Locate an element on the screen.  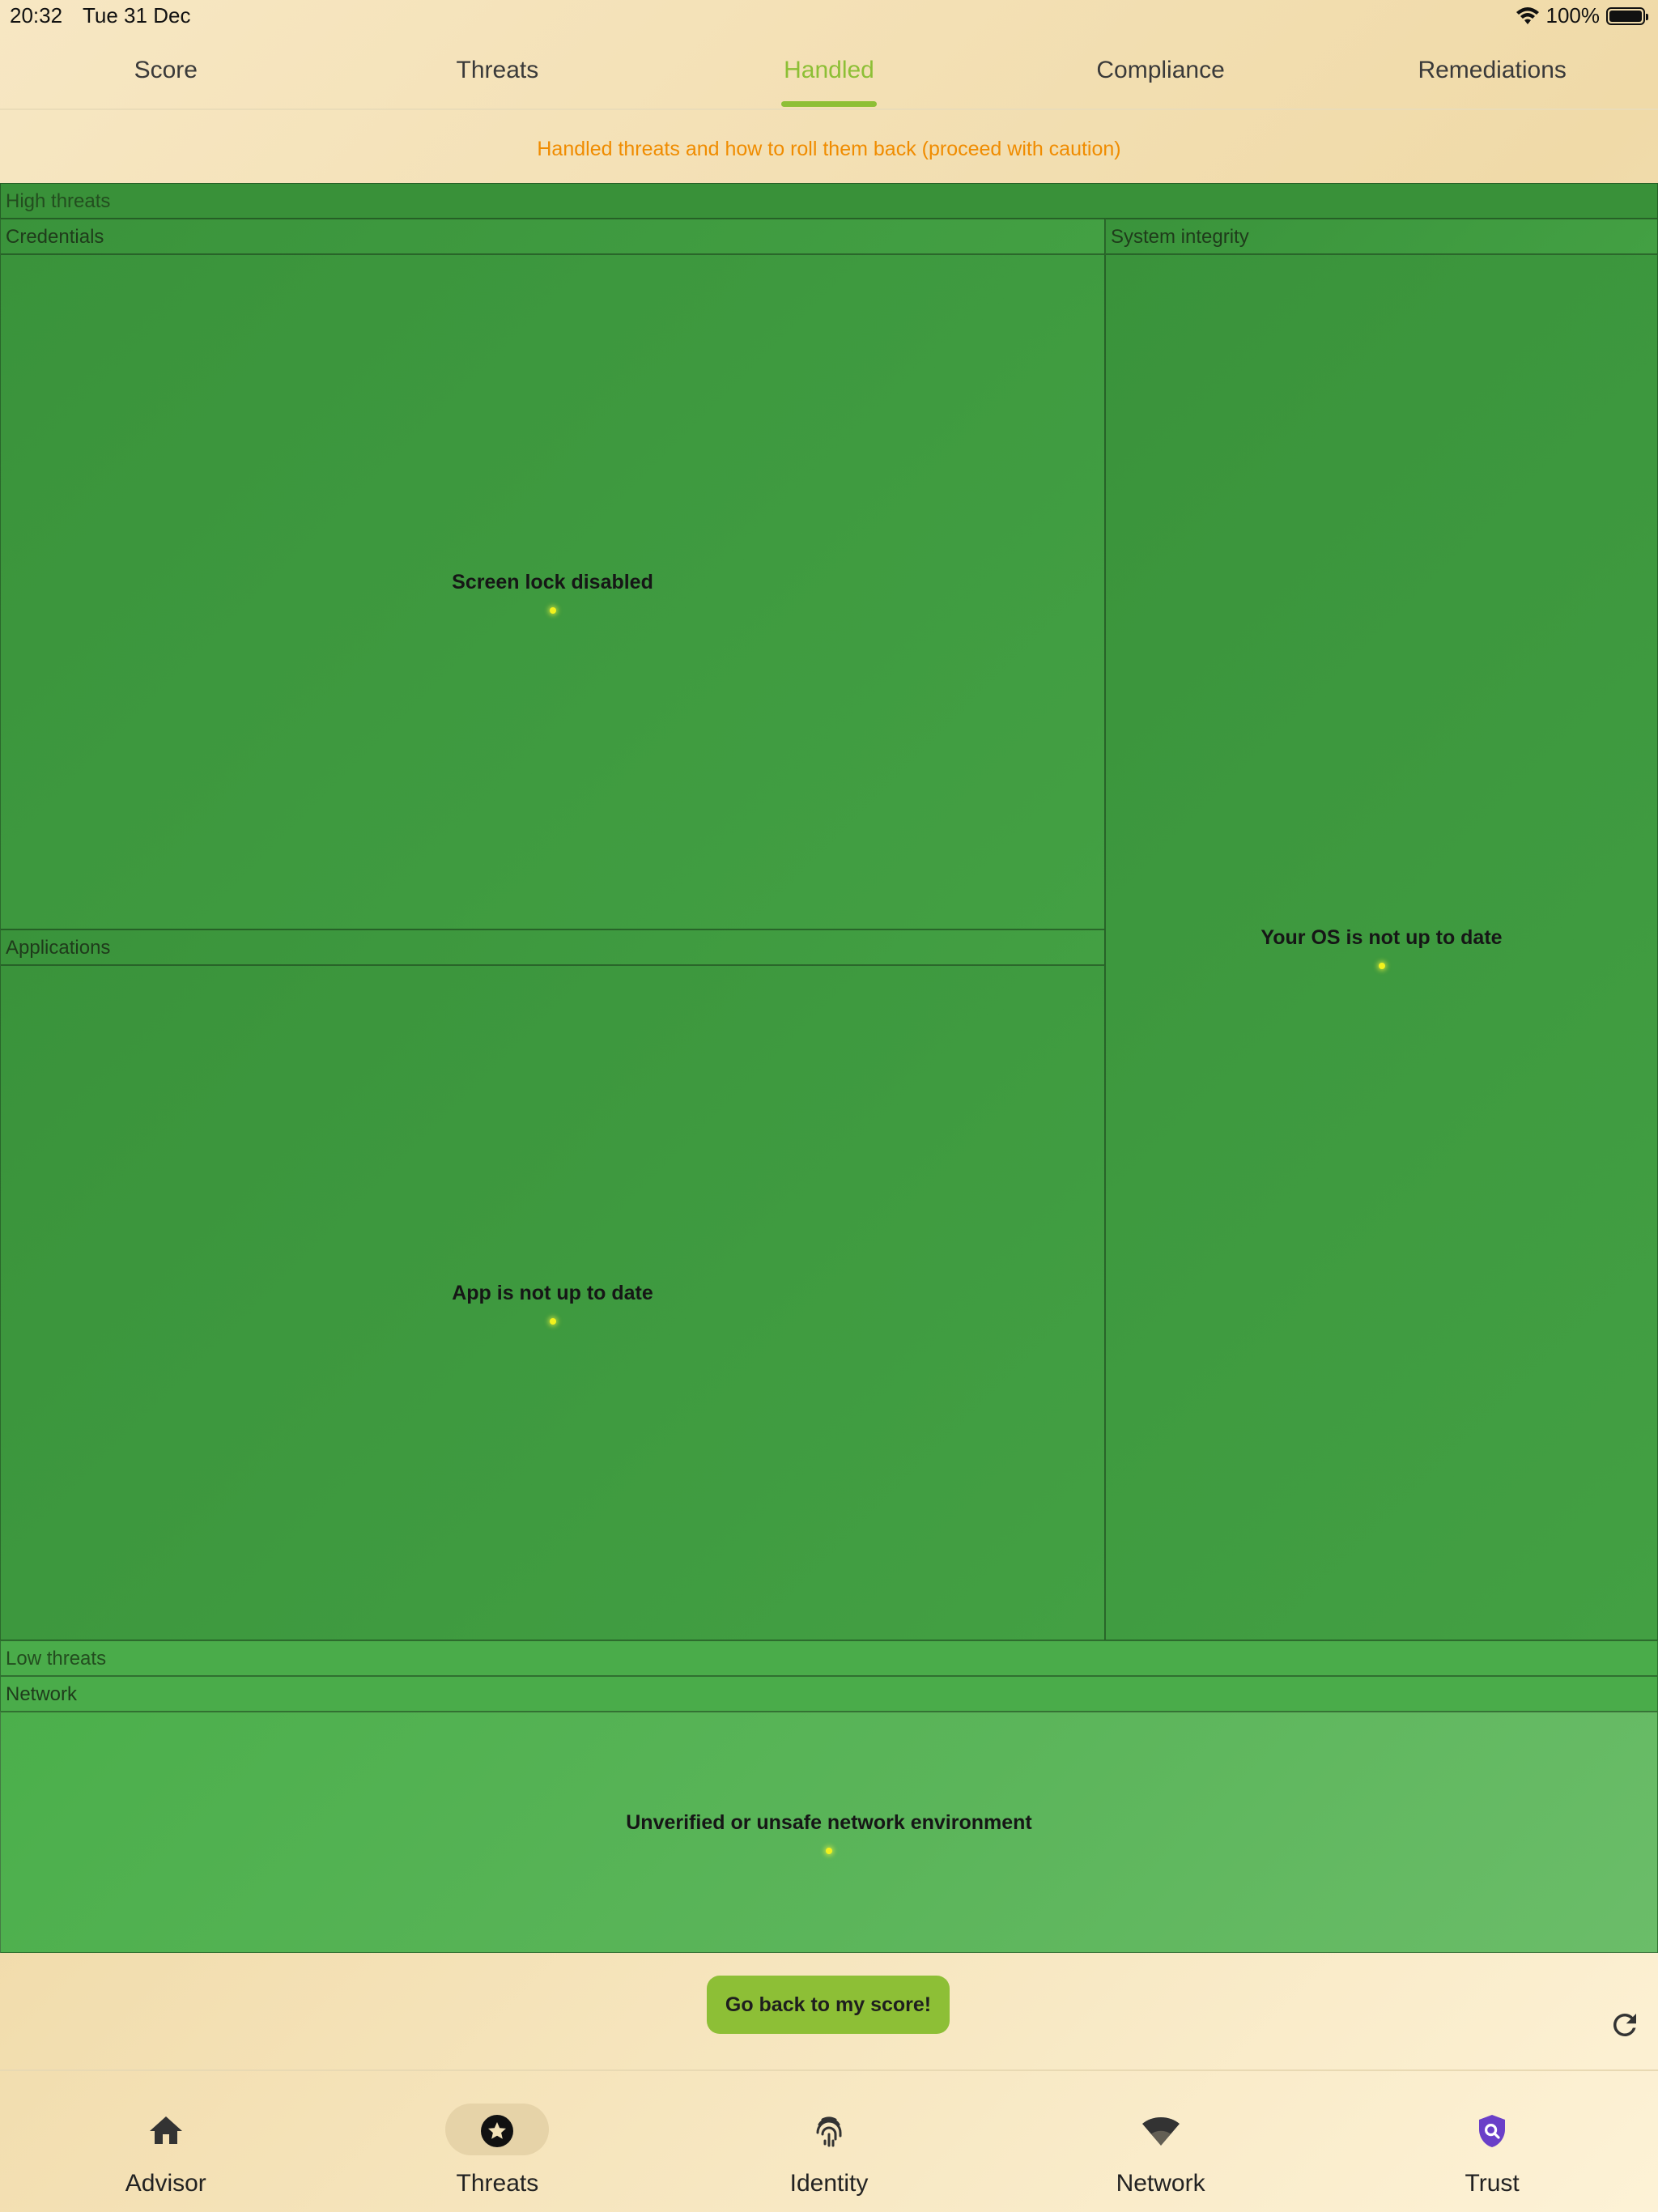
tab-score: Score is located at coordinates (166, 74).